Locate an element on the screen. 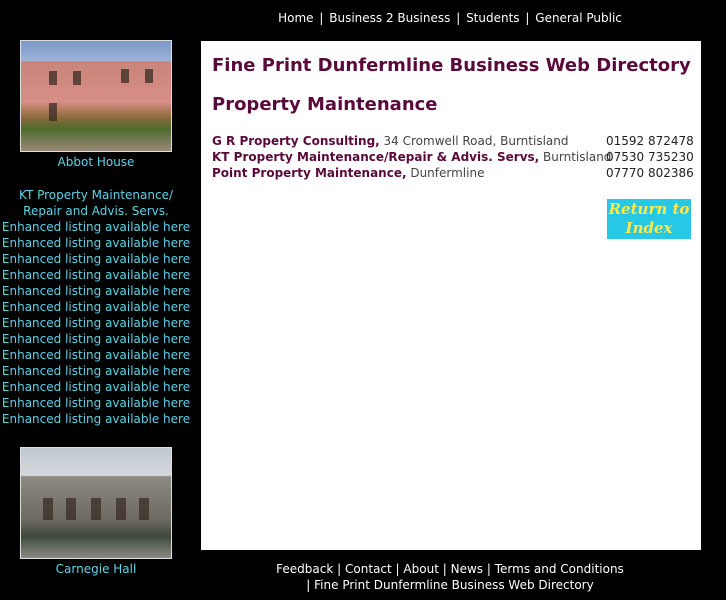 This screenshot has width=726, height=600. nav-home-link: Home is located at coordinates (295, 18).